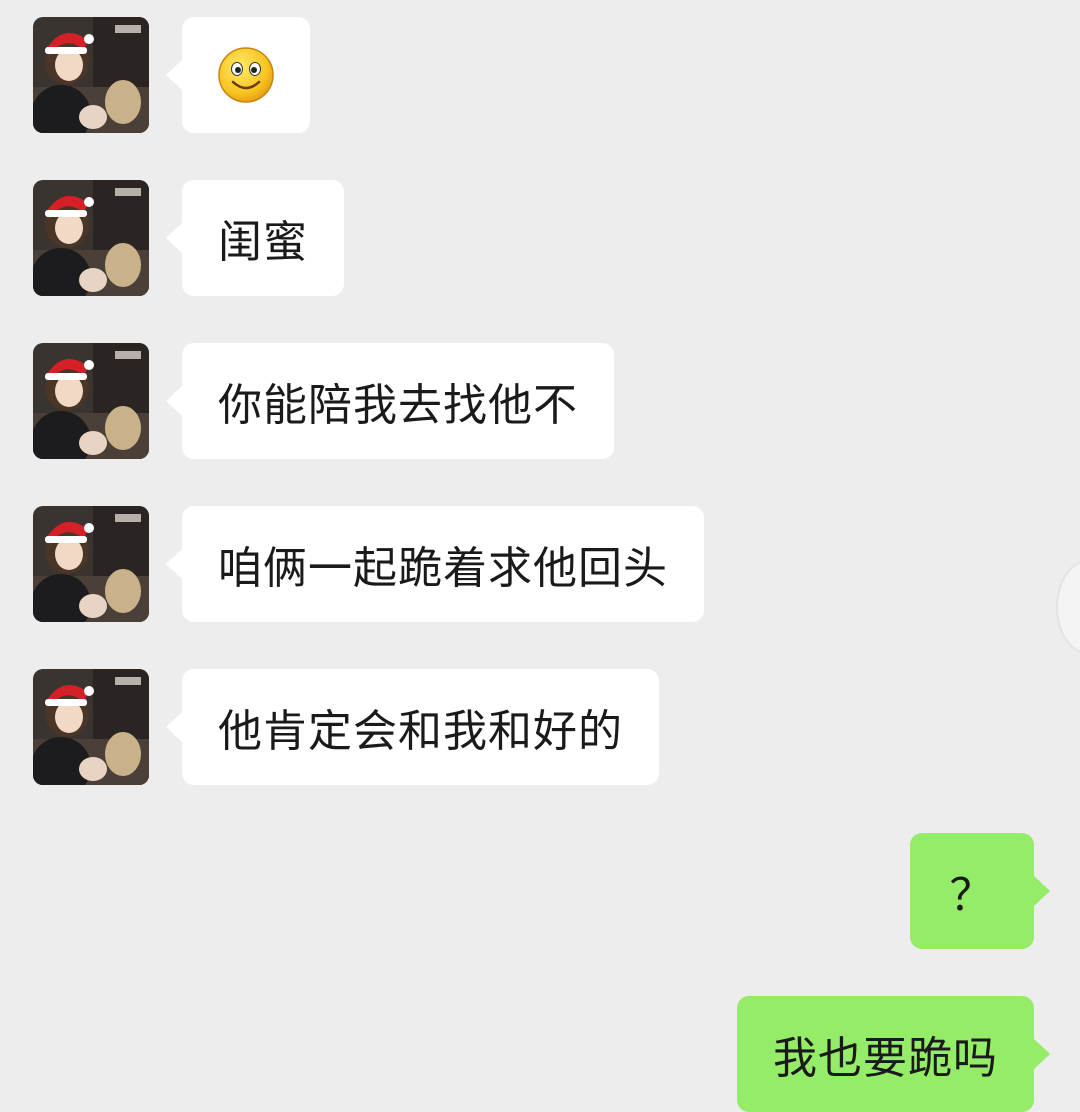  Describe the element at coordinates (443, 568) in the screenshot. I see `message-text: 咱俩一起跪着求他回头` at that location.